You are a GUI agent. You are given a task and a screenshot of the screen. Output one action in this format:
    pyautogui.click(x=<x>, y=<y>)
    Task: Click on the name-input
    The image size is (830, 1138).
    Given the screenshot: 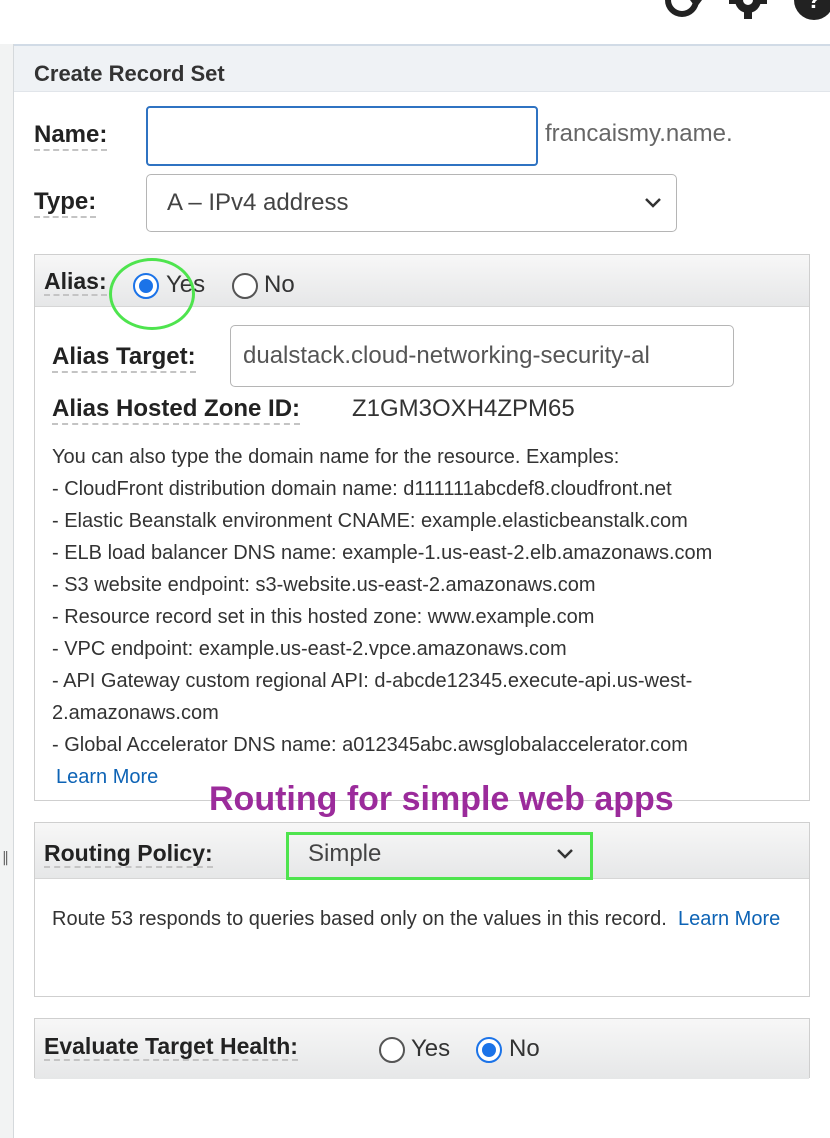 What is the action you would take?
    pyautogui.click(x=342, y=136)
    